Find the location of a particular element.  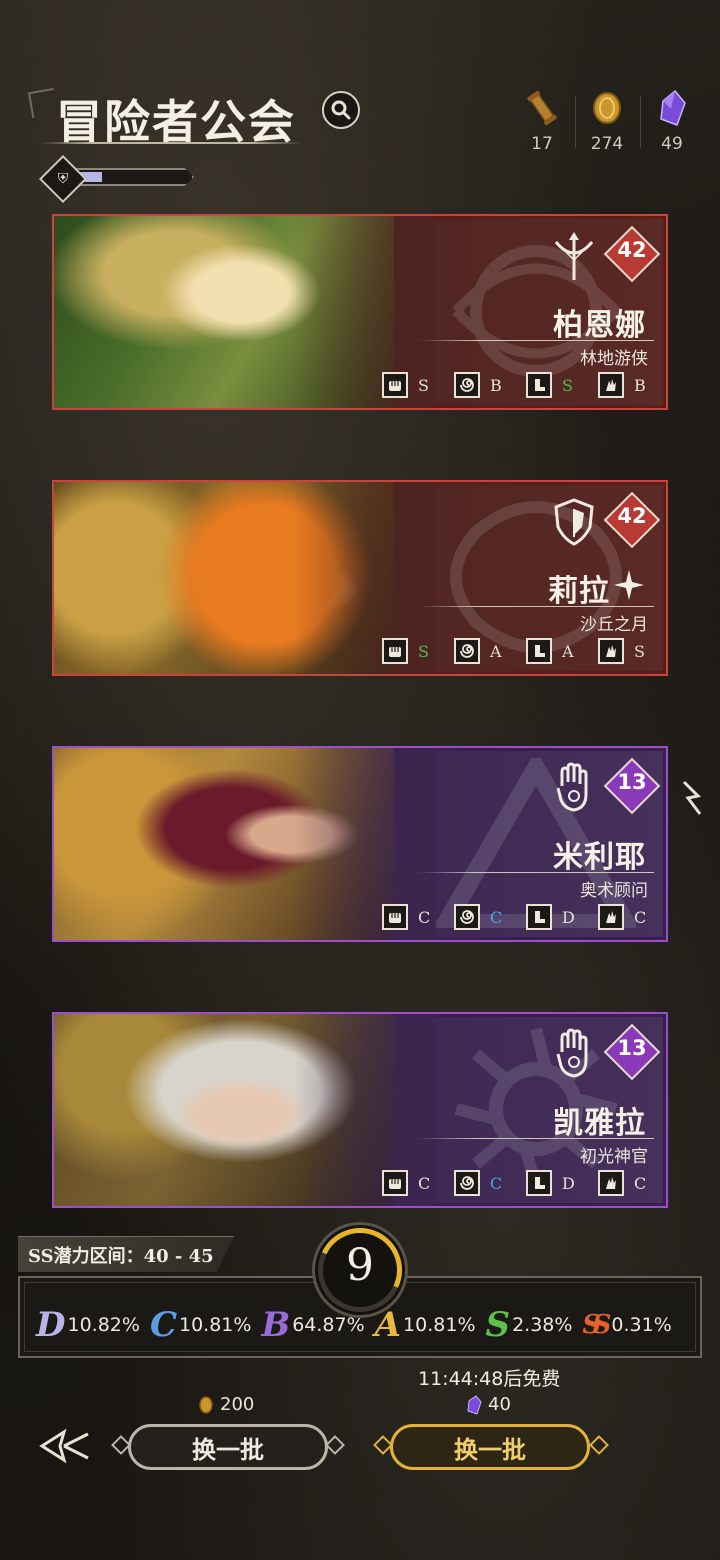

side-expand-button is located at coordinates (692, 798).